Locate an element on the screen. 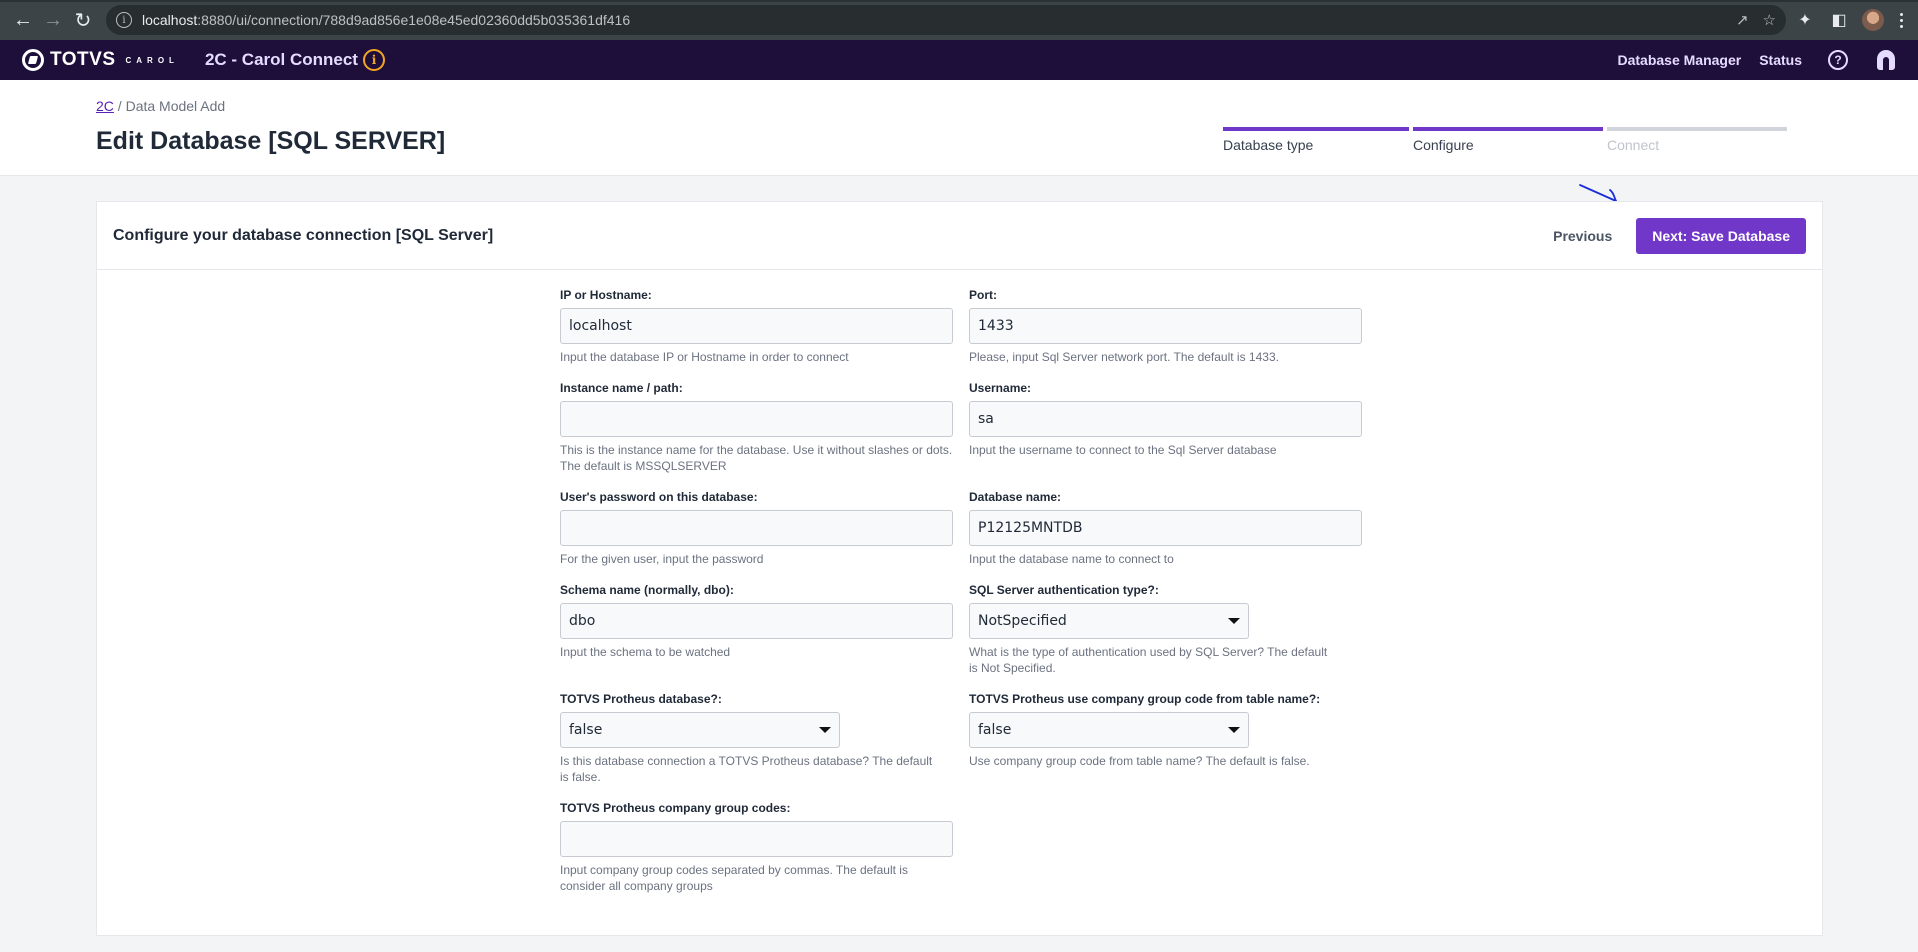 The image size is (1918, 952). profile-avatar is located at coordinates (1873, 20).